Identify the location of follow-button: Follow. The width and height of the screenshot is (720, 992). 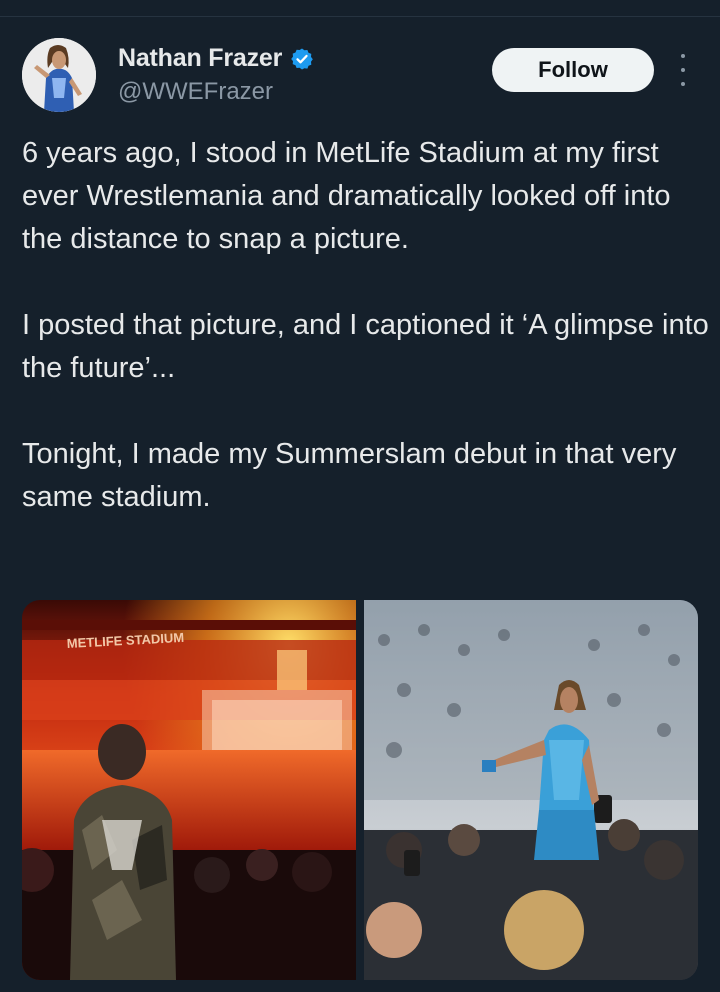
(573, 70).